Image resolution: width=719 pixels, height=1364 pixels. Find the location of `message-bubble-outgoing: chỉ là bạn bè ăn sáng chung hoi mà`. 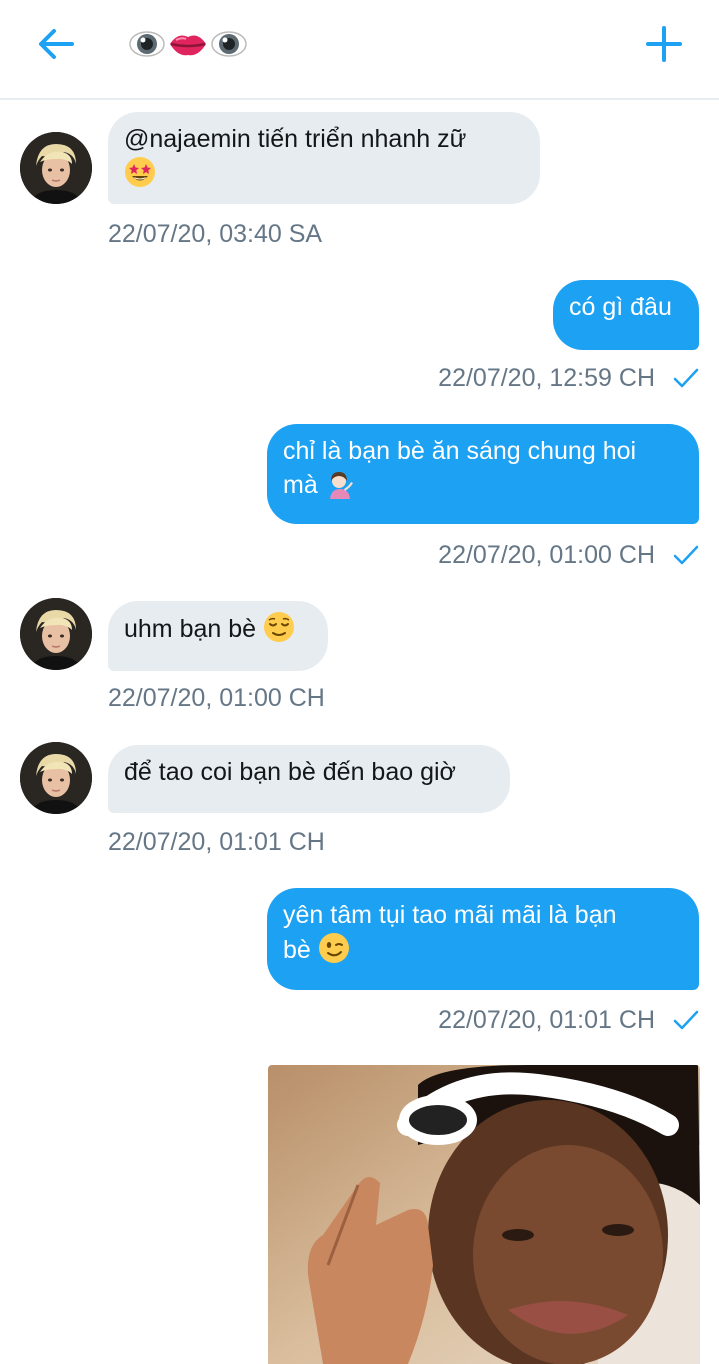

message-bubble-outgoing: chỉ là bạn bè ăn sáng chung hoi mà is located at coordinates (483, 474).